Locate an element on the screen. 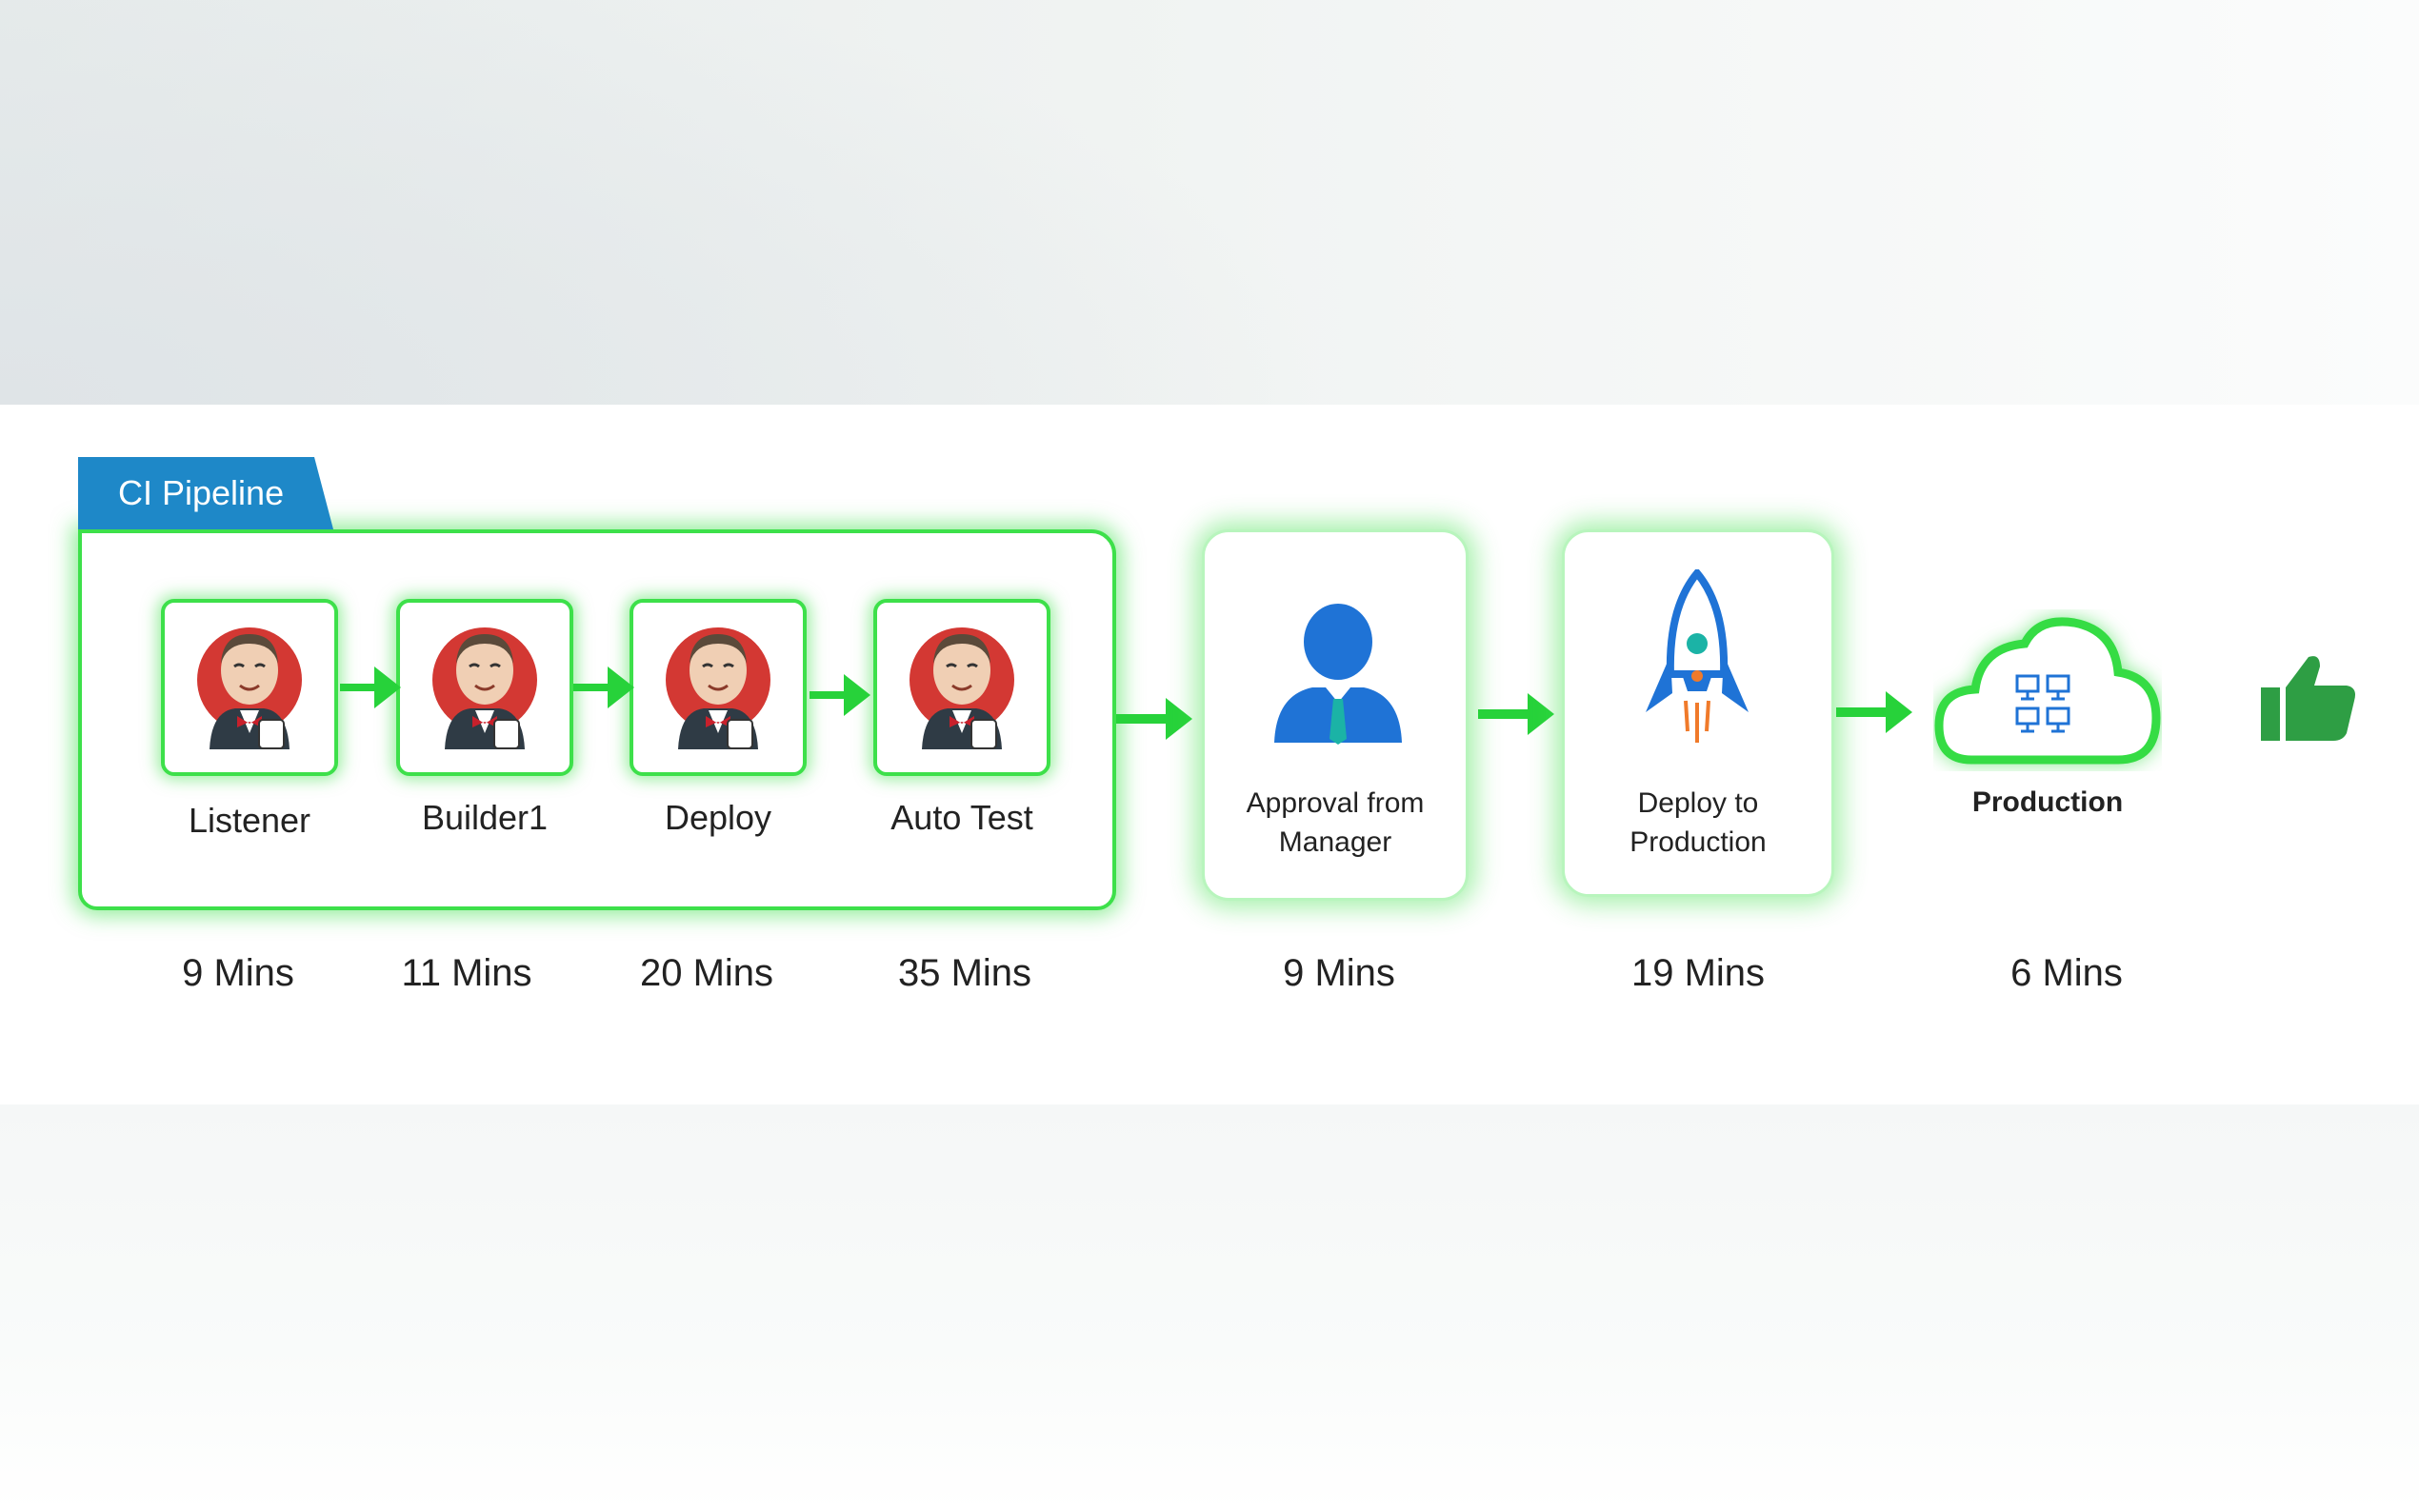  job-card-deploy is located at coordinates (718, 687).